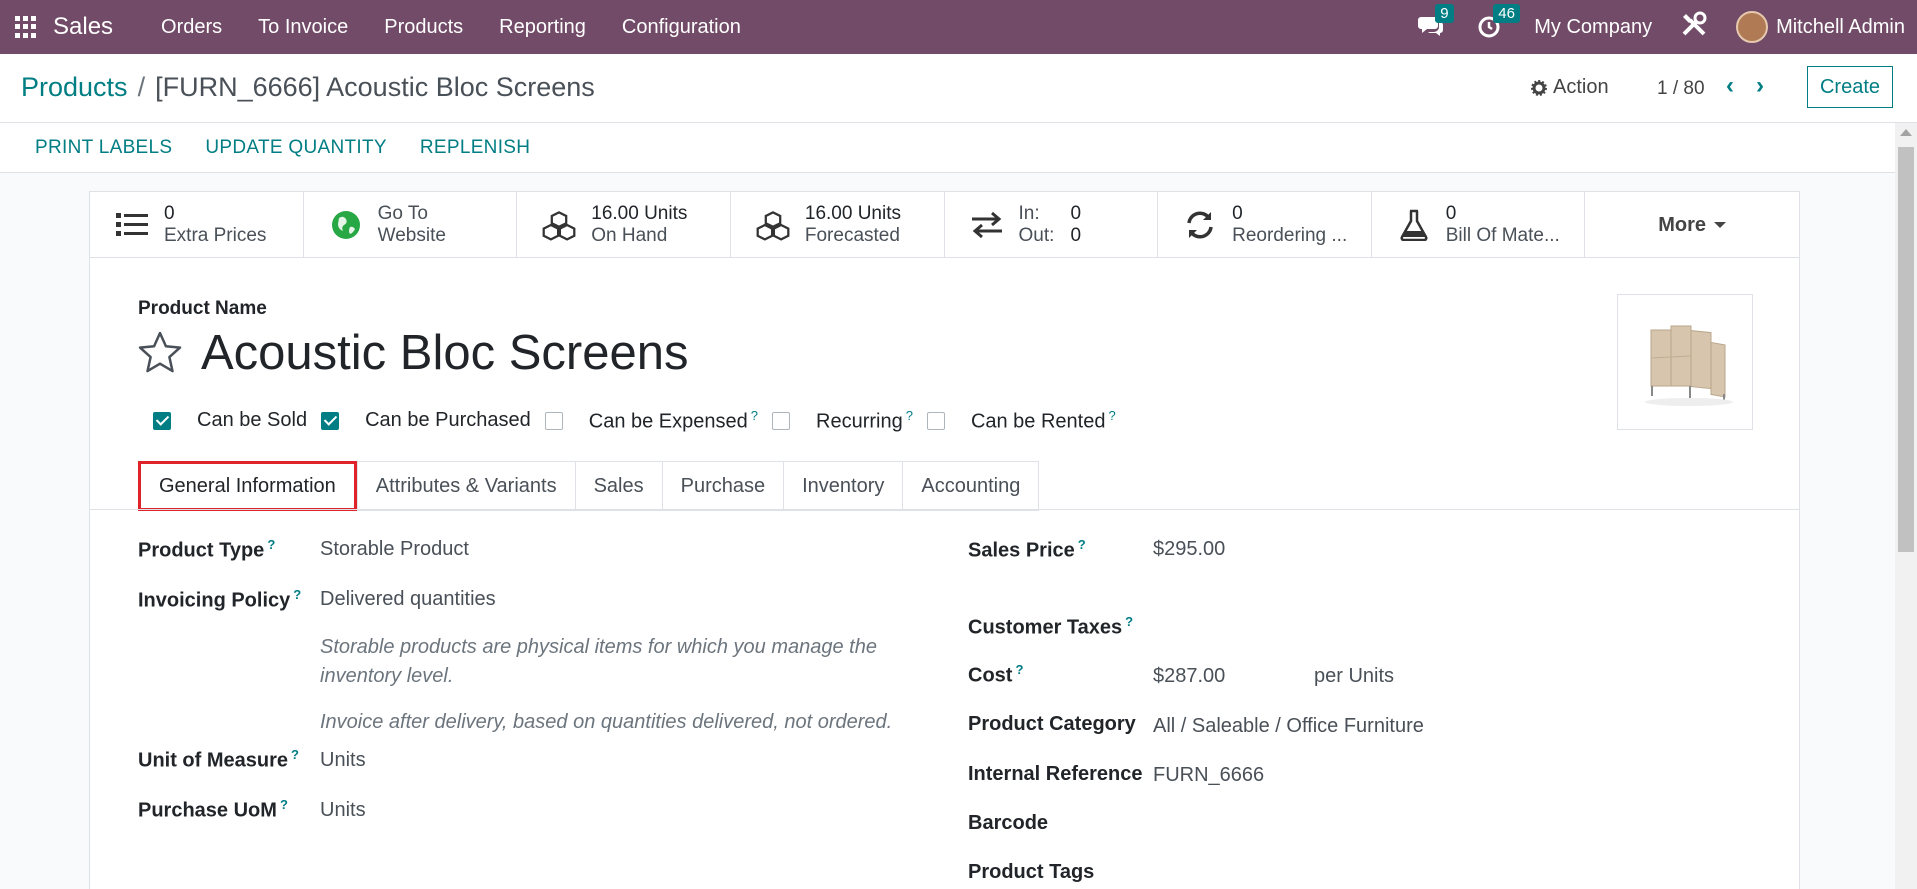  Describe the element at coordinates (1730, 86) in the screenshot. I see `pager-previous-icon: ‹` at that location.